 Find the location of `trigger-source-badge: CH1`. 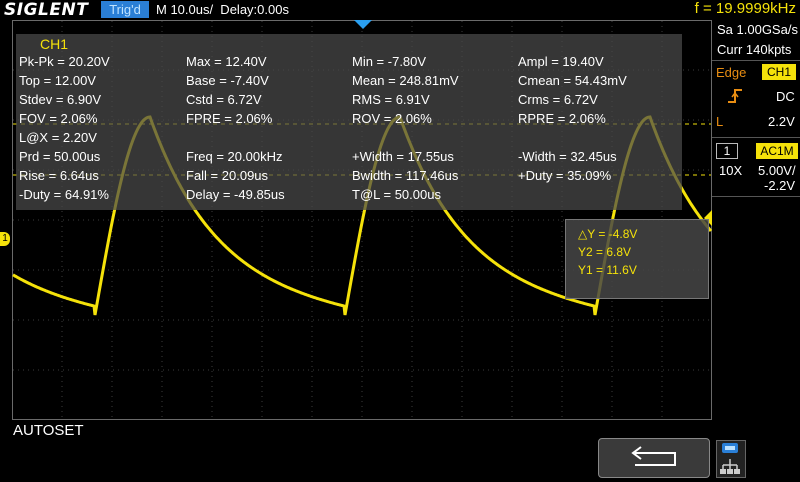

trigger-source-badge: CH1 is located at coordinates (779, 72).